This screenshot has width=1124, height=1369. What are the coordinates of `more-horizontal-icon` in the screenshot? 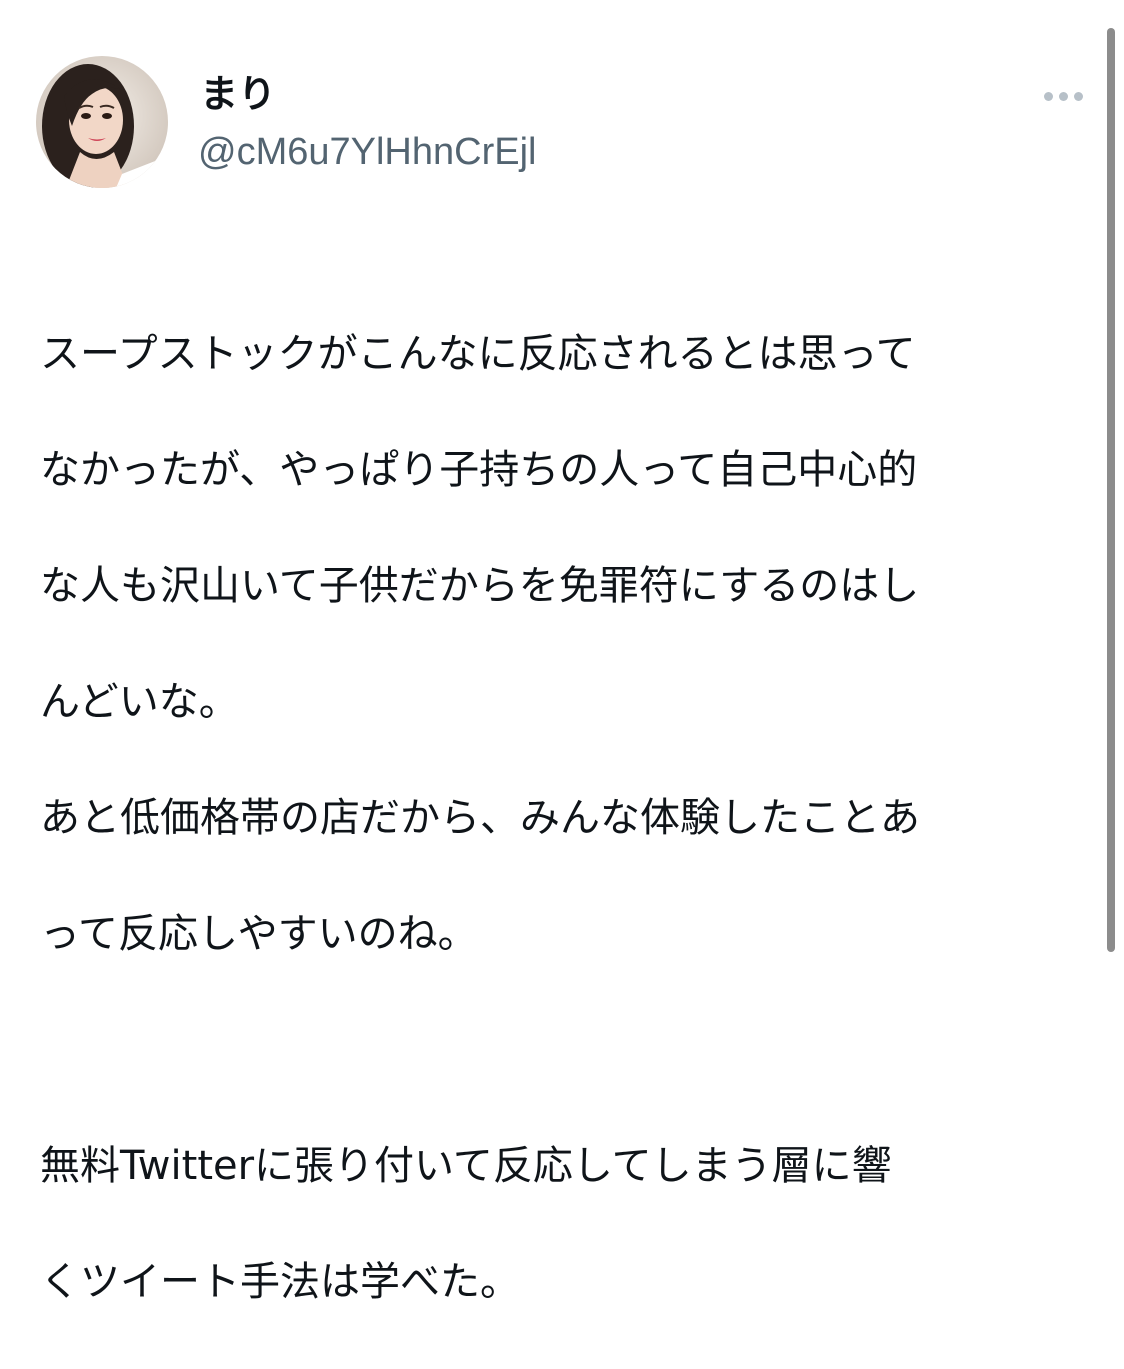 It's located at (1048, 96).